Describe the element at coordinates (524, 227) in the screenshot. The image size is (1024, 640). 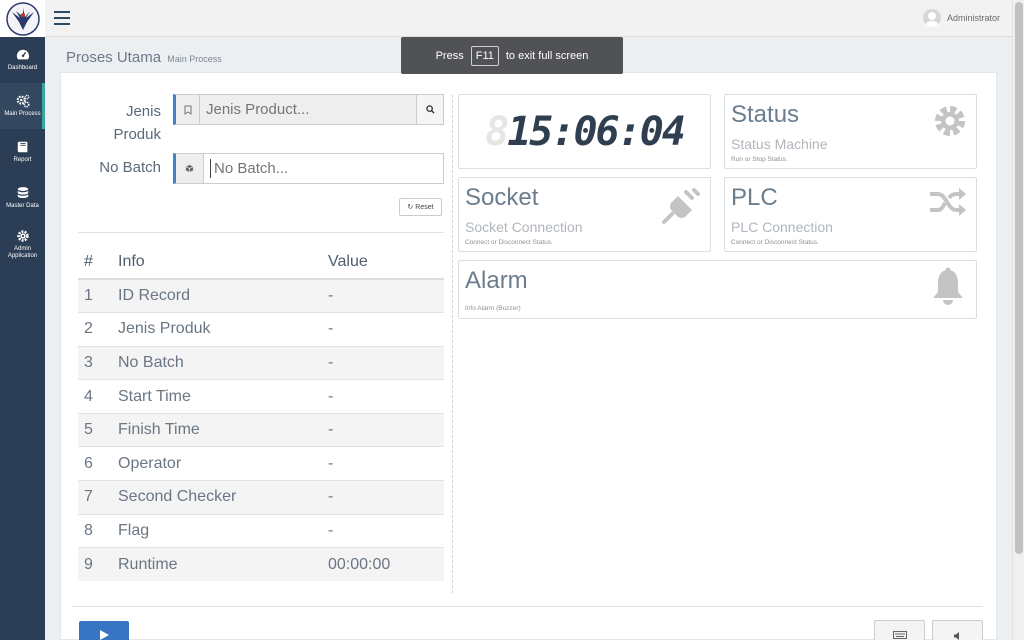
I see `socket-subtitle: Socket Connection` at that location.